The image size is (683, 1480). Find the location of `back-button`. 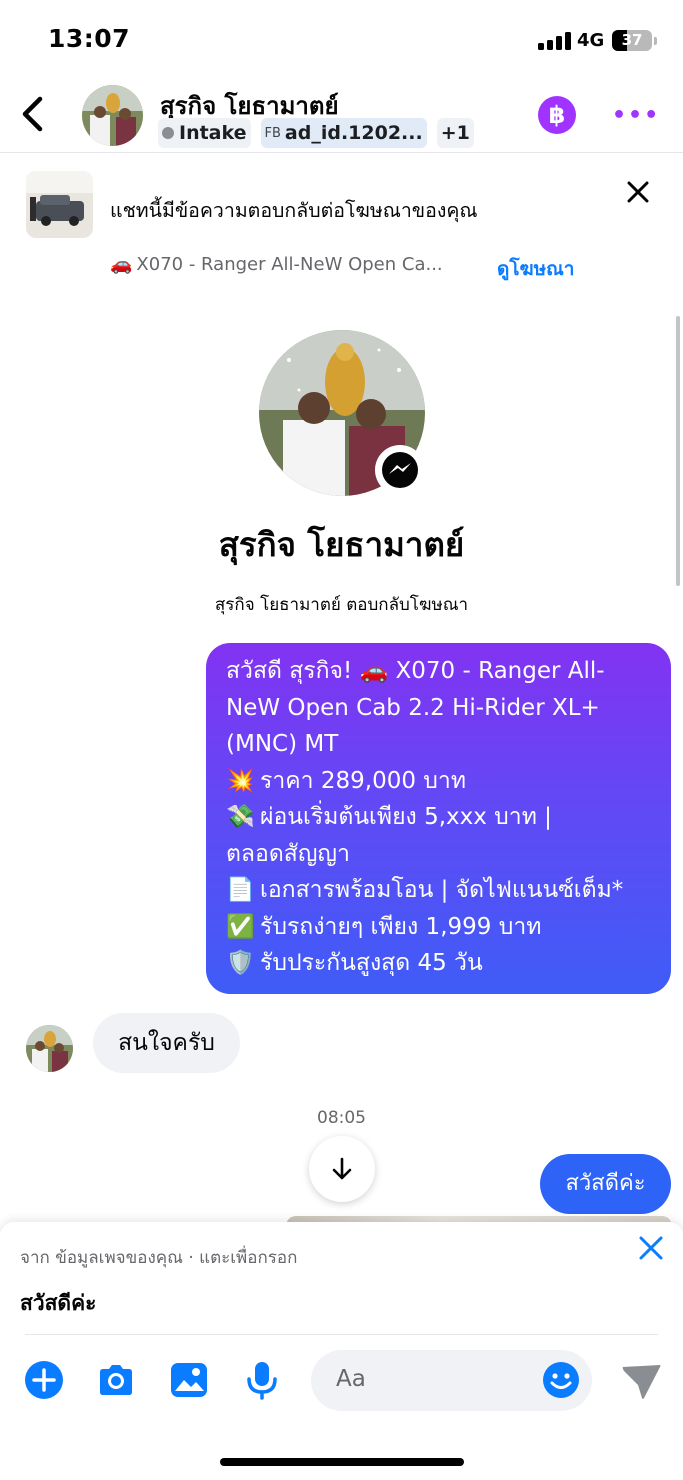

back-button is located at coordinates (33, 114).